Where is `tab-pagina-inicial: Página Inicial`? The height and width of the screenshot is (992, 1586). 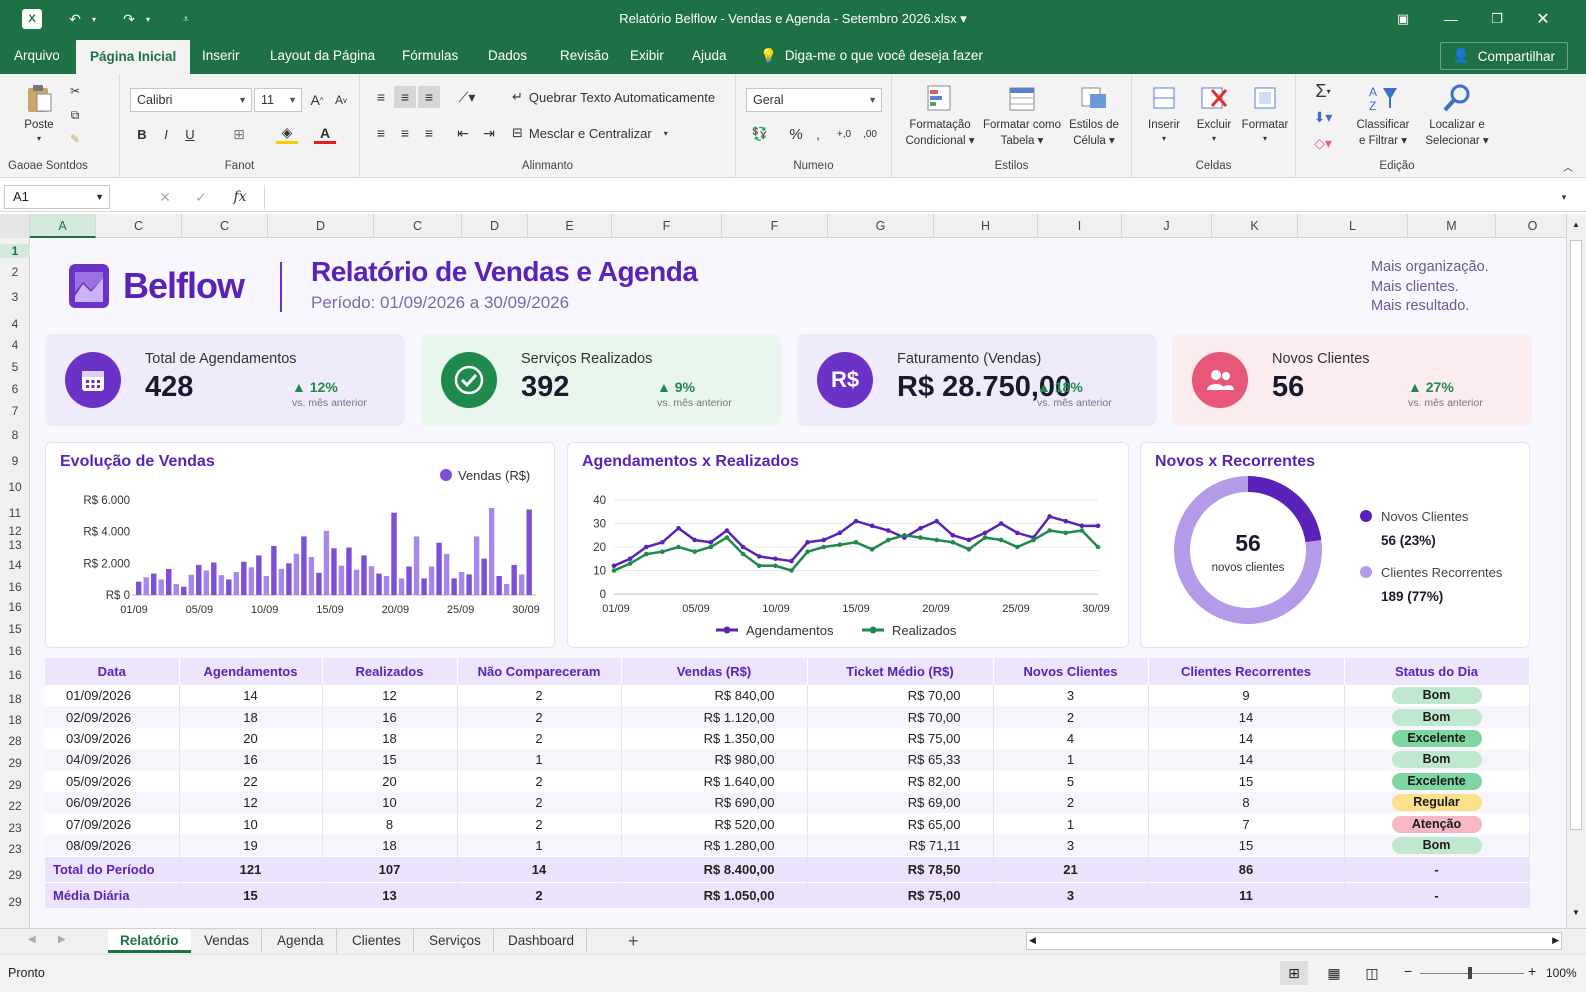 tab-pagina-inicial: Página Inicial is located at coordinates (133, 56).